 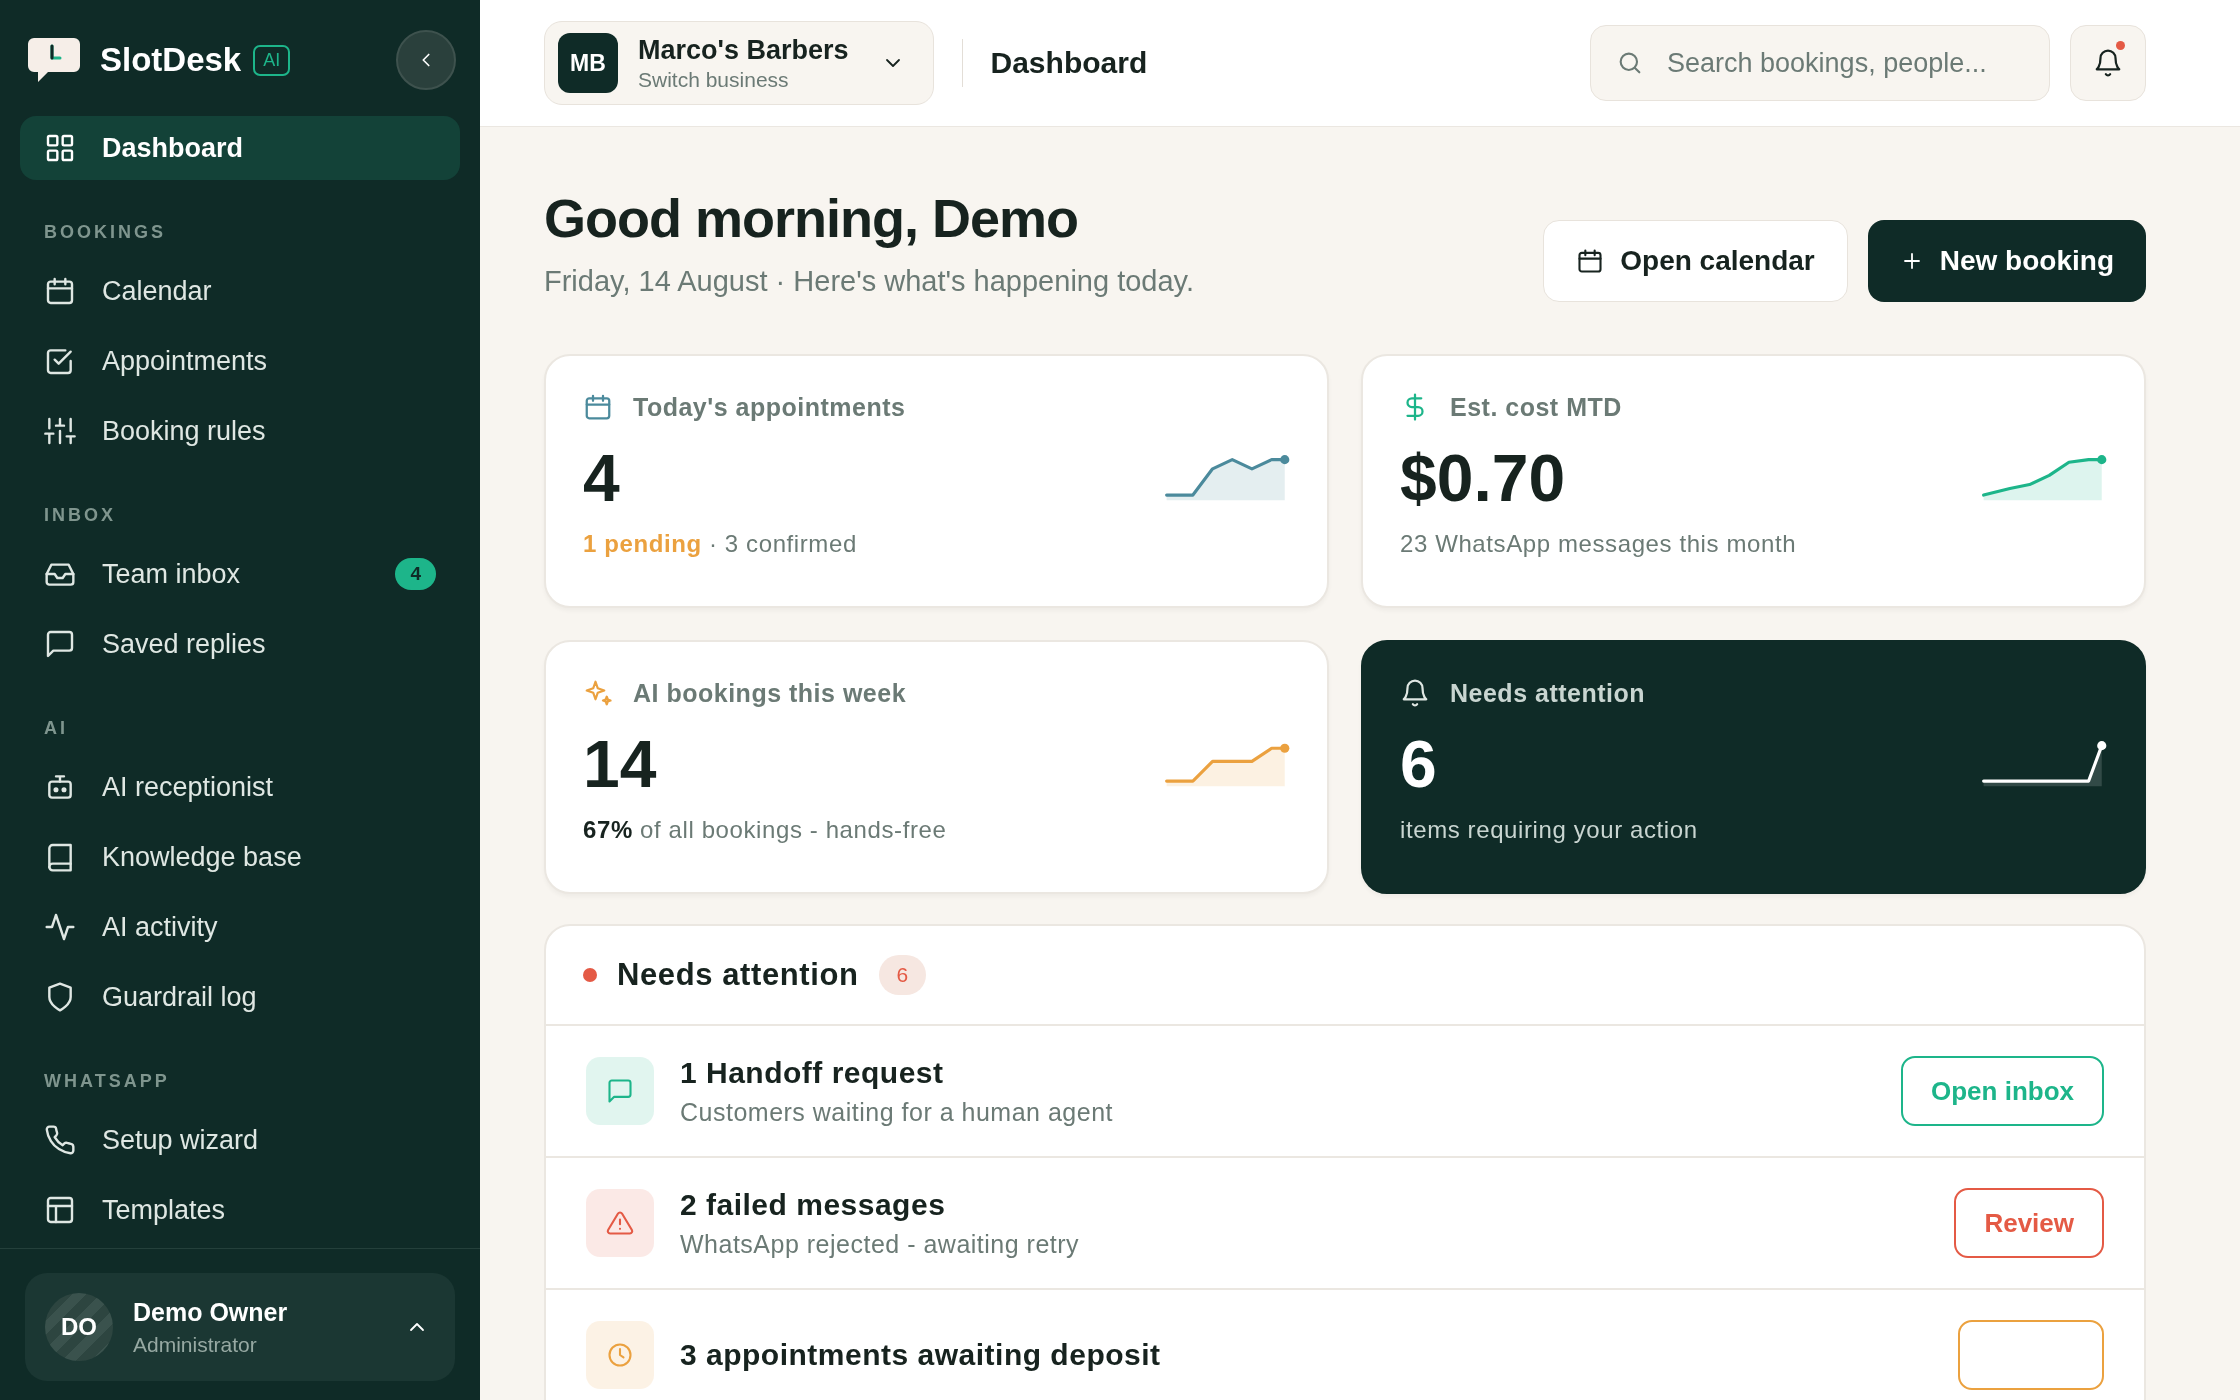 I want to click on item-title: 2 failed messages, so click(x=813, y=1204).